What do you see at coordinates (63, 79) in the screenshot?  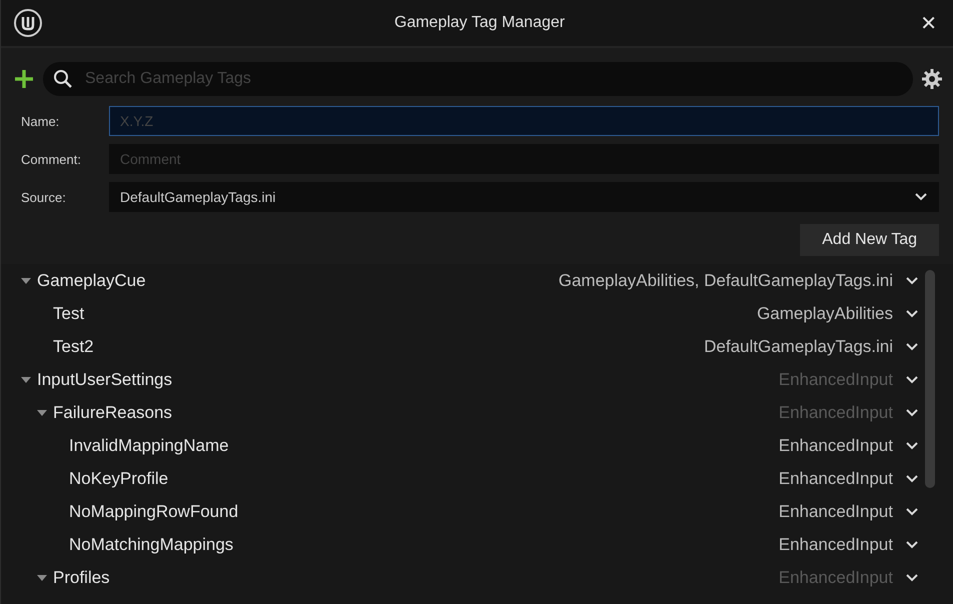 I see `search-icon` at bounding box center [63, 79].